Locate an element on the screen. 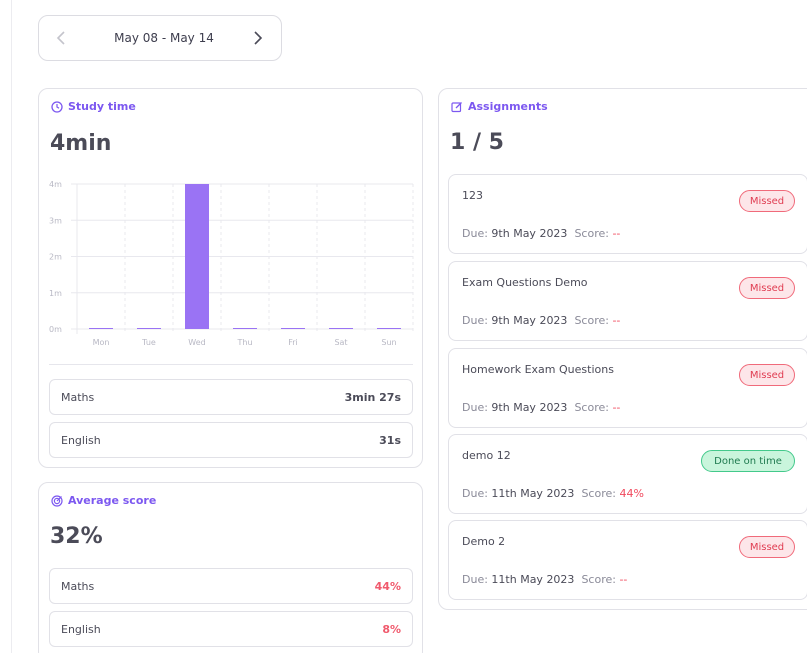  subject-time: 3min 27s is located at coordinates (372, 397).